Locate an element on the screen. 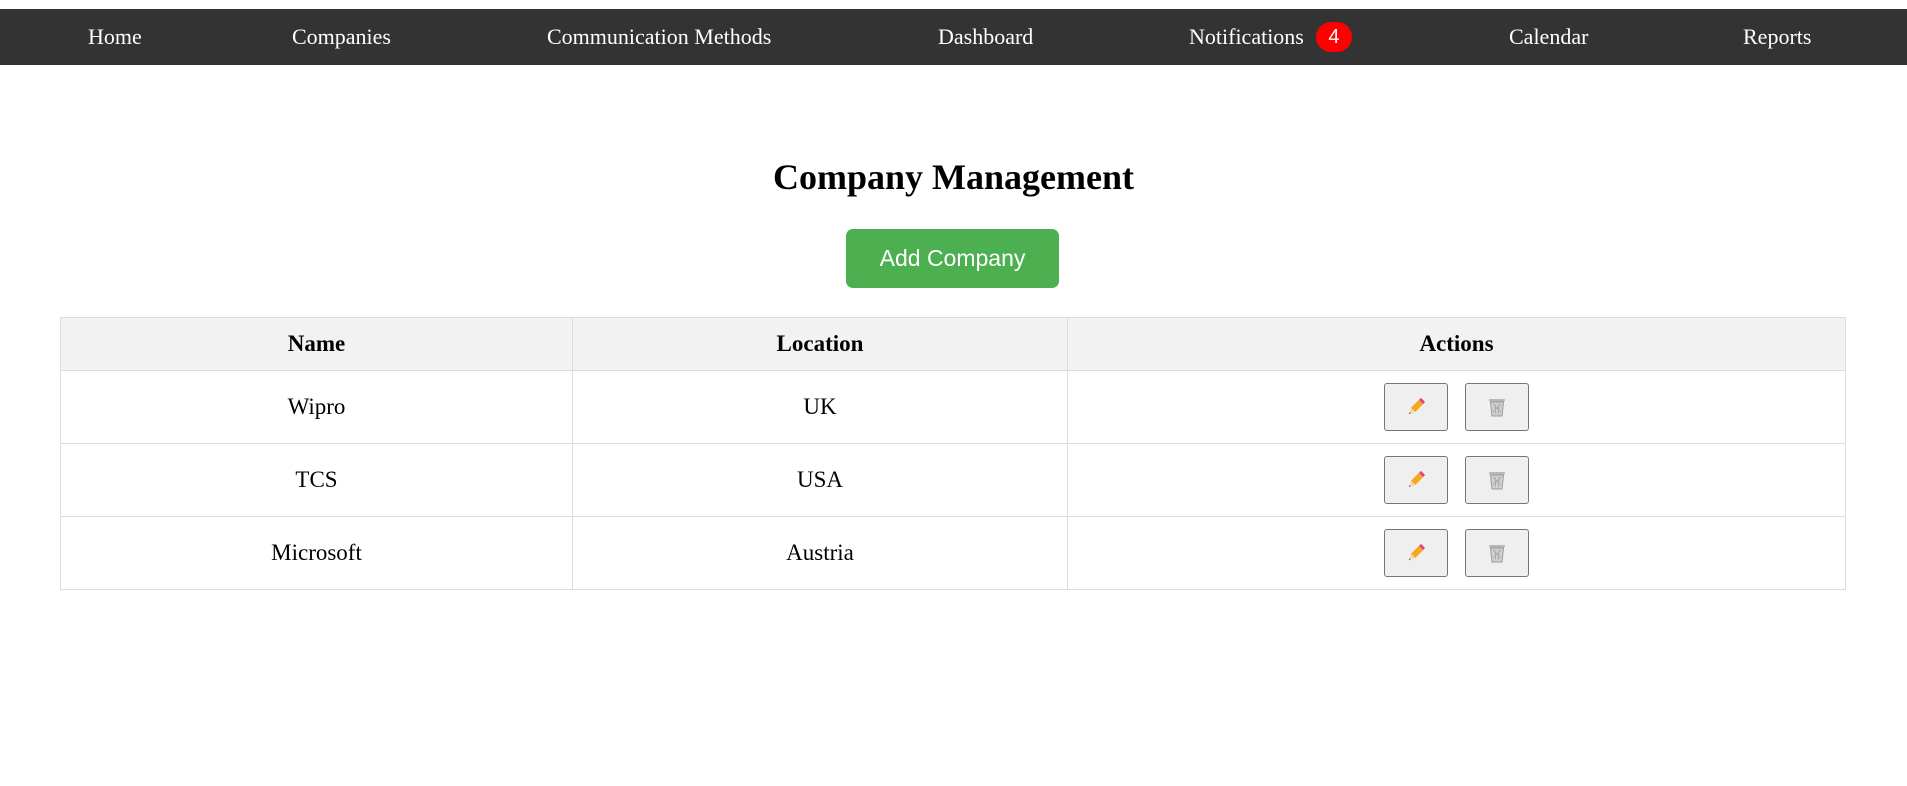 Image resolution: width=1907 pixels, height=786 pixels. nav-item-notifications: Notifications 4 is located at coordinates (1270, 37).